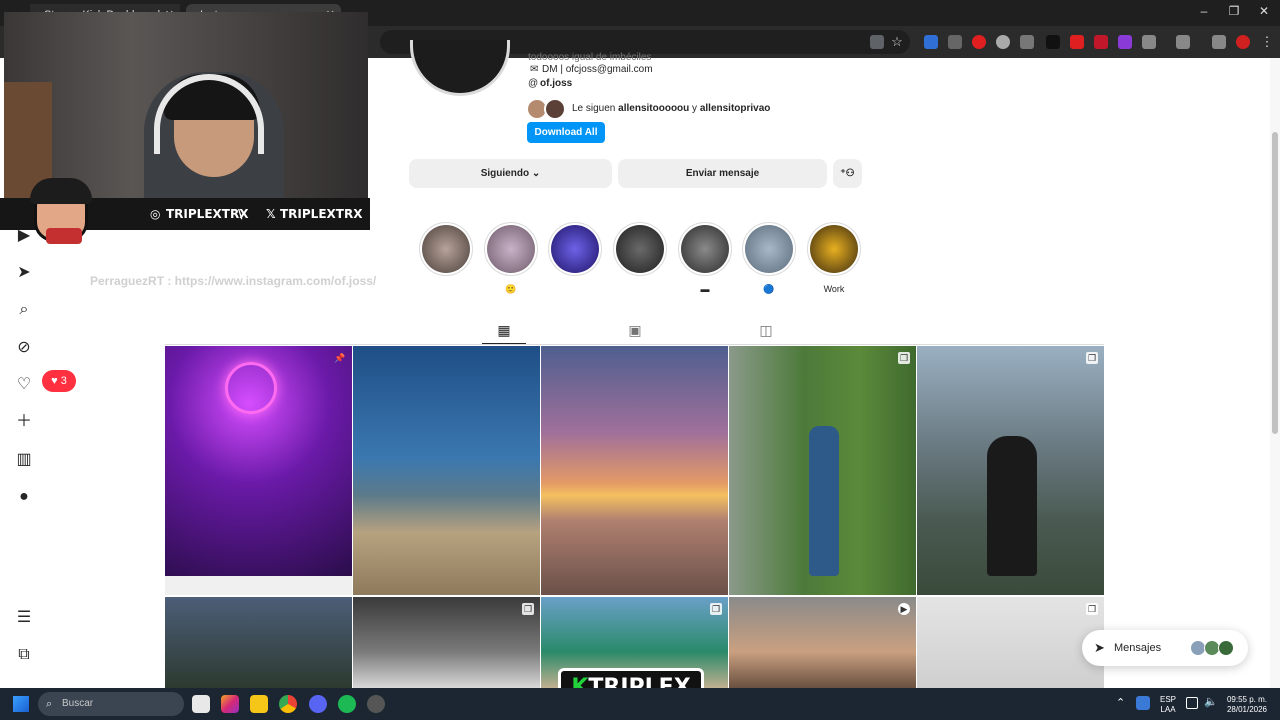 The image size is (1280, 720). I want to click on post-thumbnail: ▶, so click(822, 642).